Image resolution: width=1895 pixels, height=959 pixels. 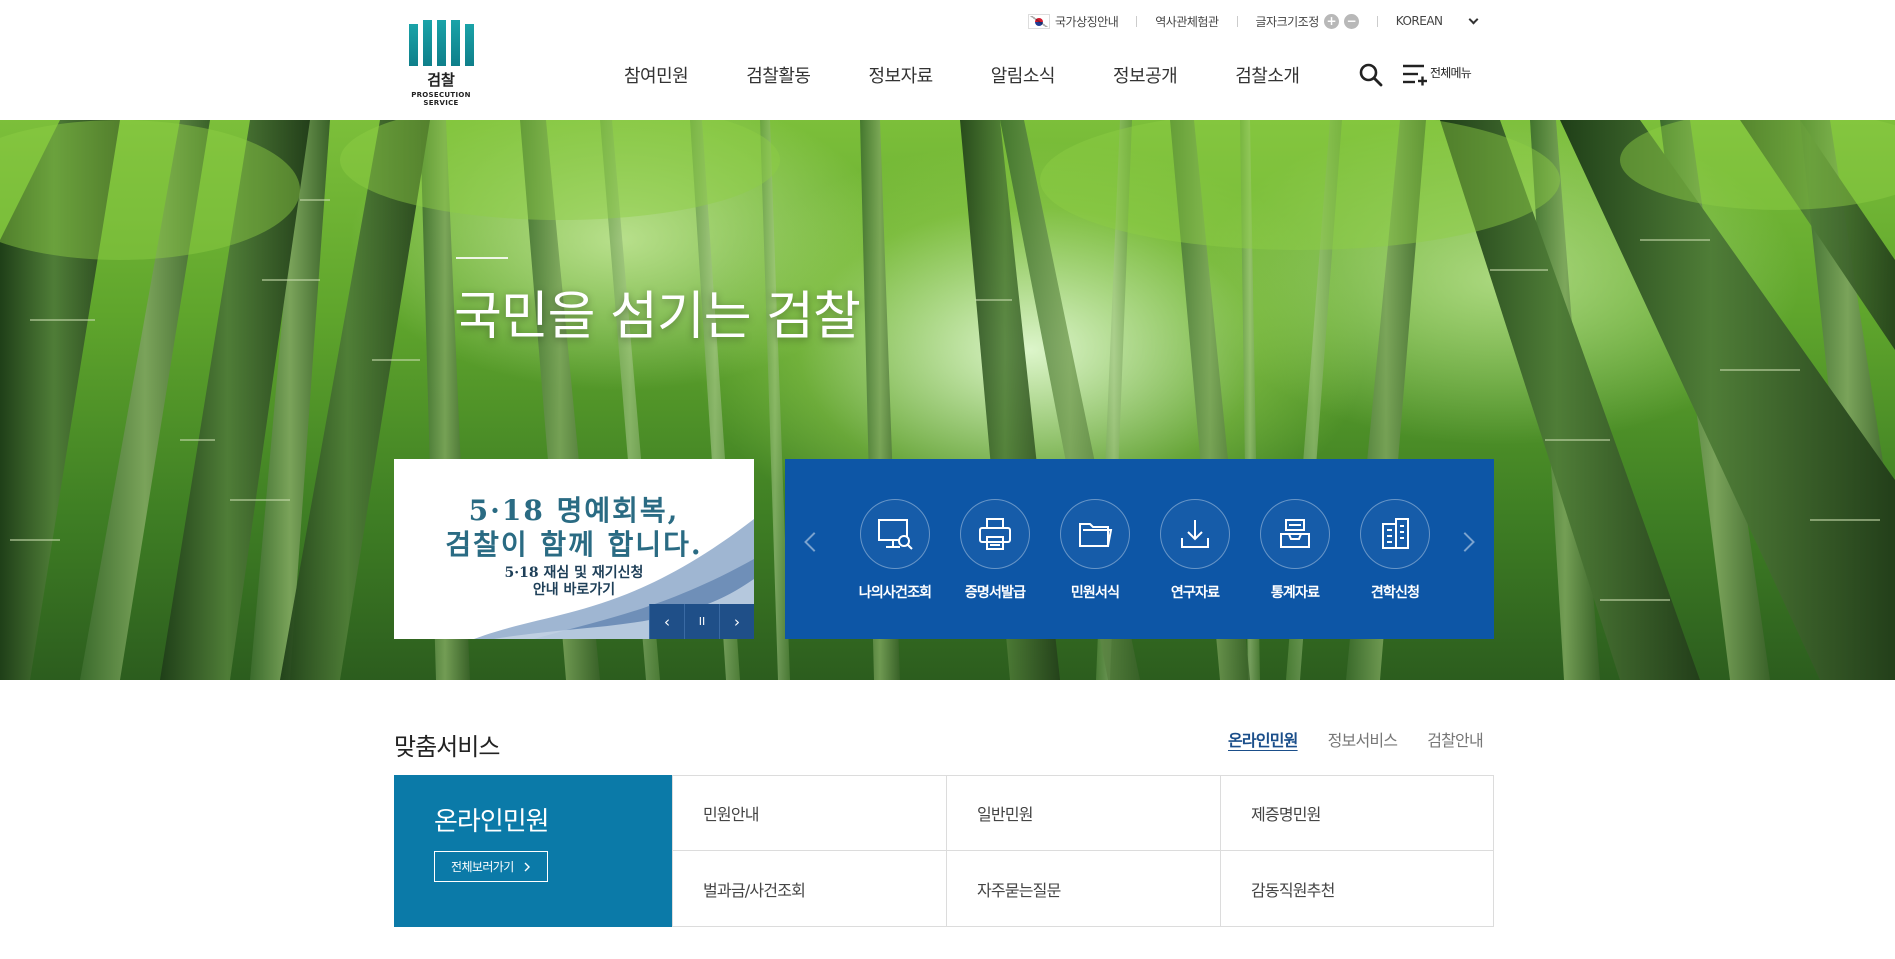 What do you see at coordinates (1415, 75) in the screenshot?
I see `menu-plus-icon` at bounding box center [1415, 75].